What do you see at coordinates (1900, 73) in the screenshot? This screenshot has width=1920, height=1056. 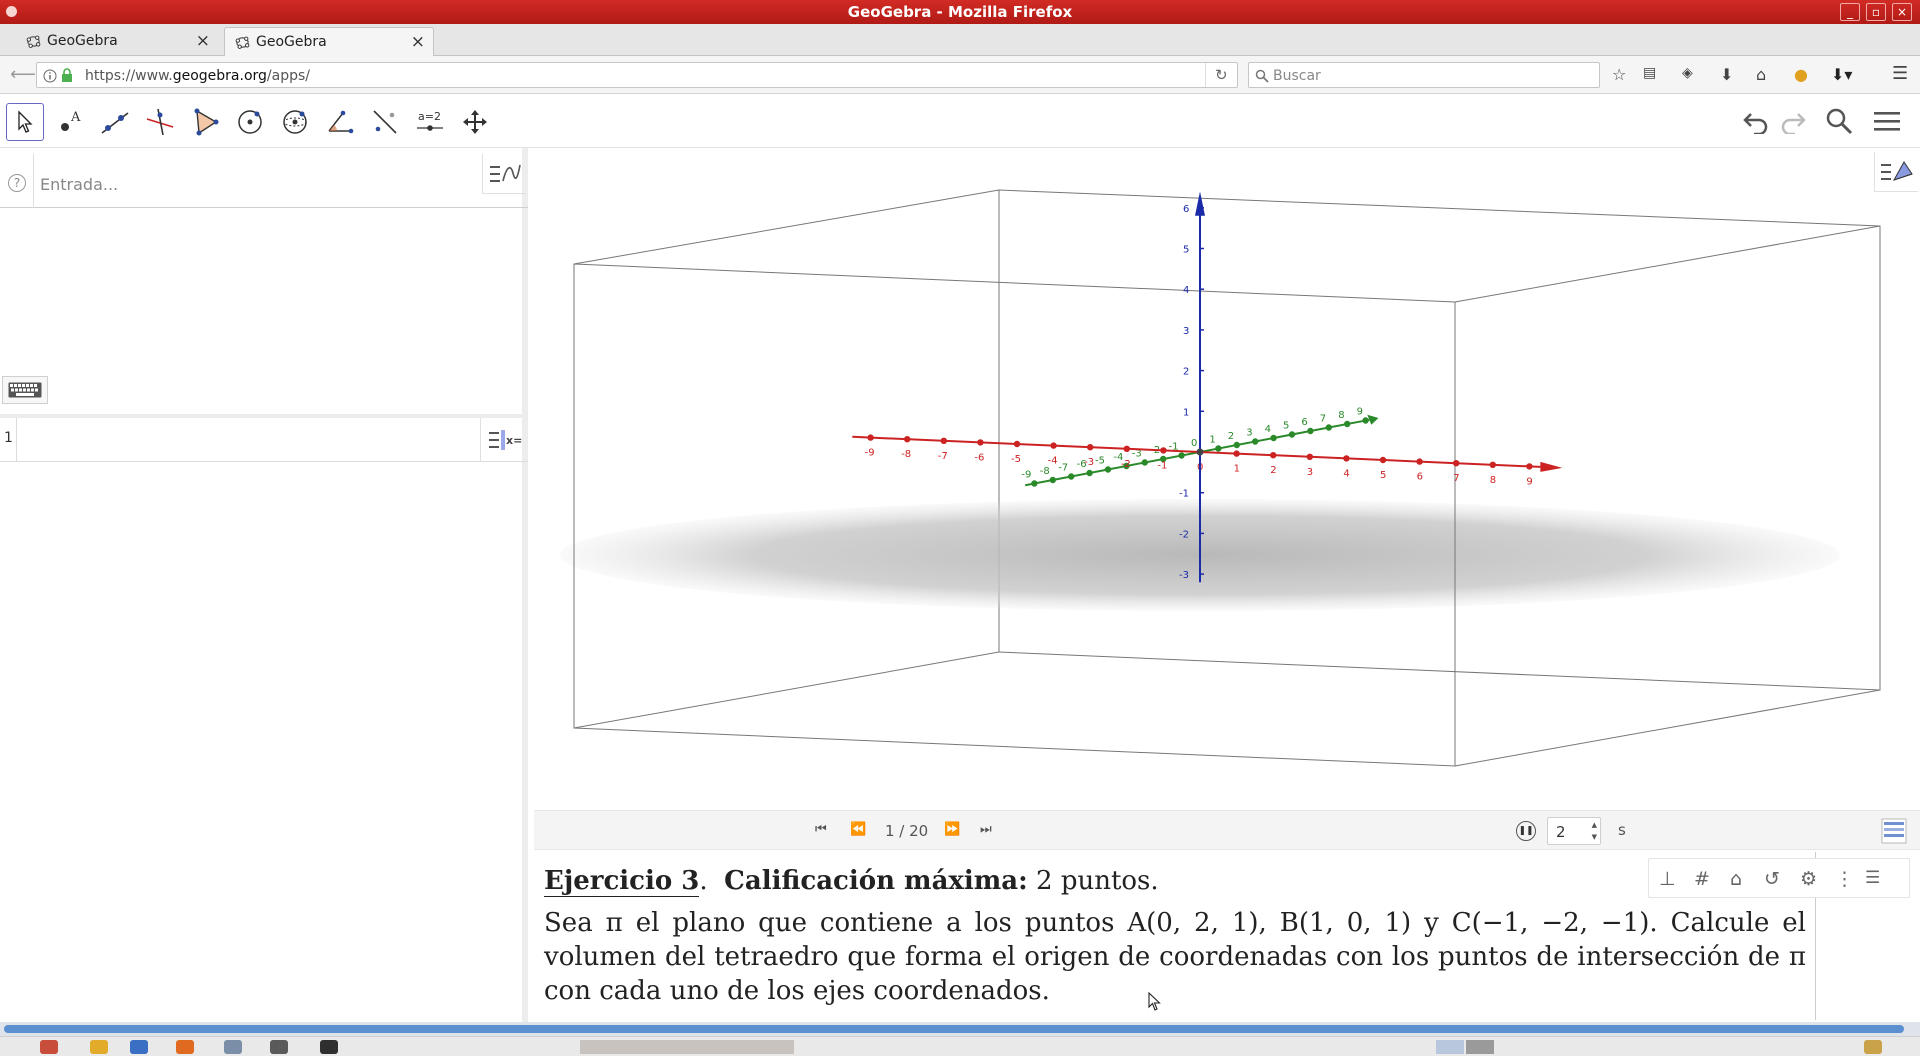 I see `firefox-menu-icon: ☰` at bounding box center [1900, 73].